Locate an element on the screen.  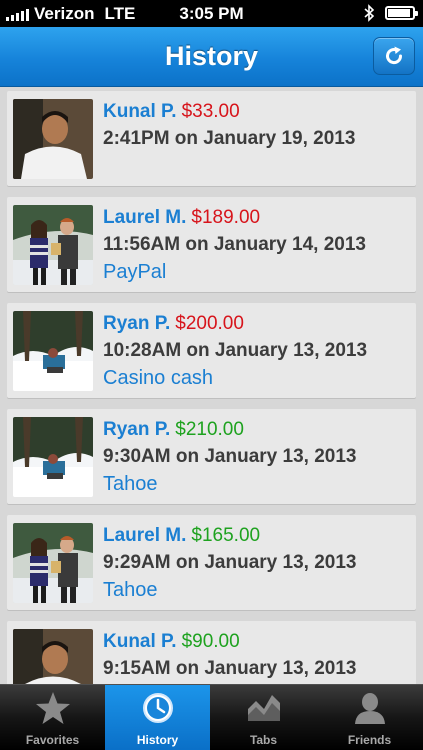
bluetooth-icon is located at coordinates (369, 13).